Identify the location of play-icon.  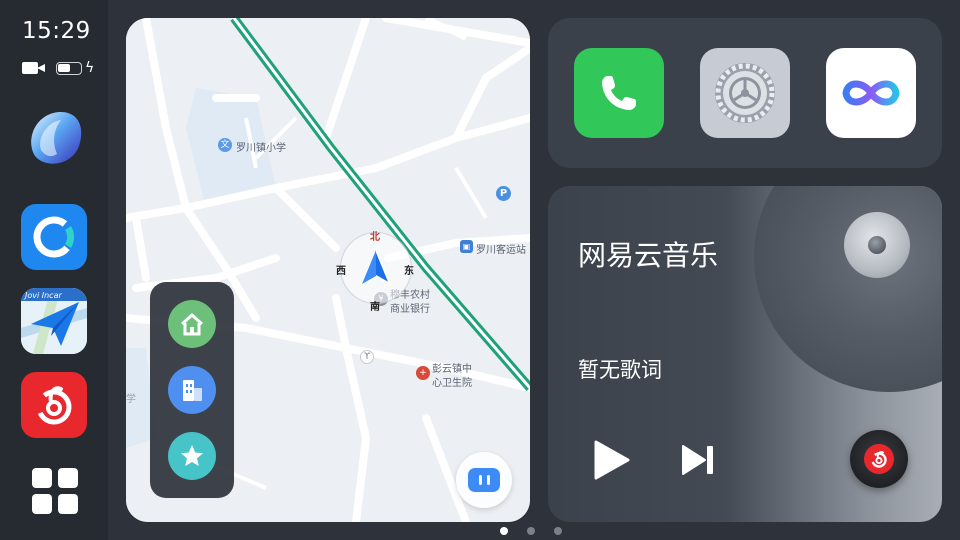
(612, 460).